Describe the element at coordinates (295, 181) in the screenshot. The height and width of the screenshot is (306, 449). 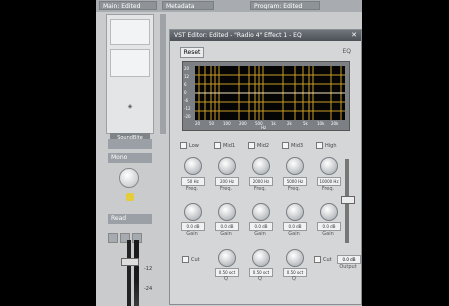
I see `band-mid3-freq-value: 5000 Hz` at that location.